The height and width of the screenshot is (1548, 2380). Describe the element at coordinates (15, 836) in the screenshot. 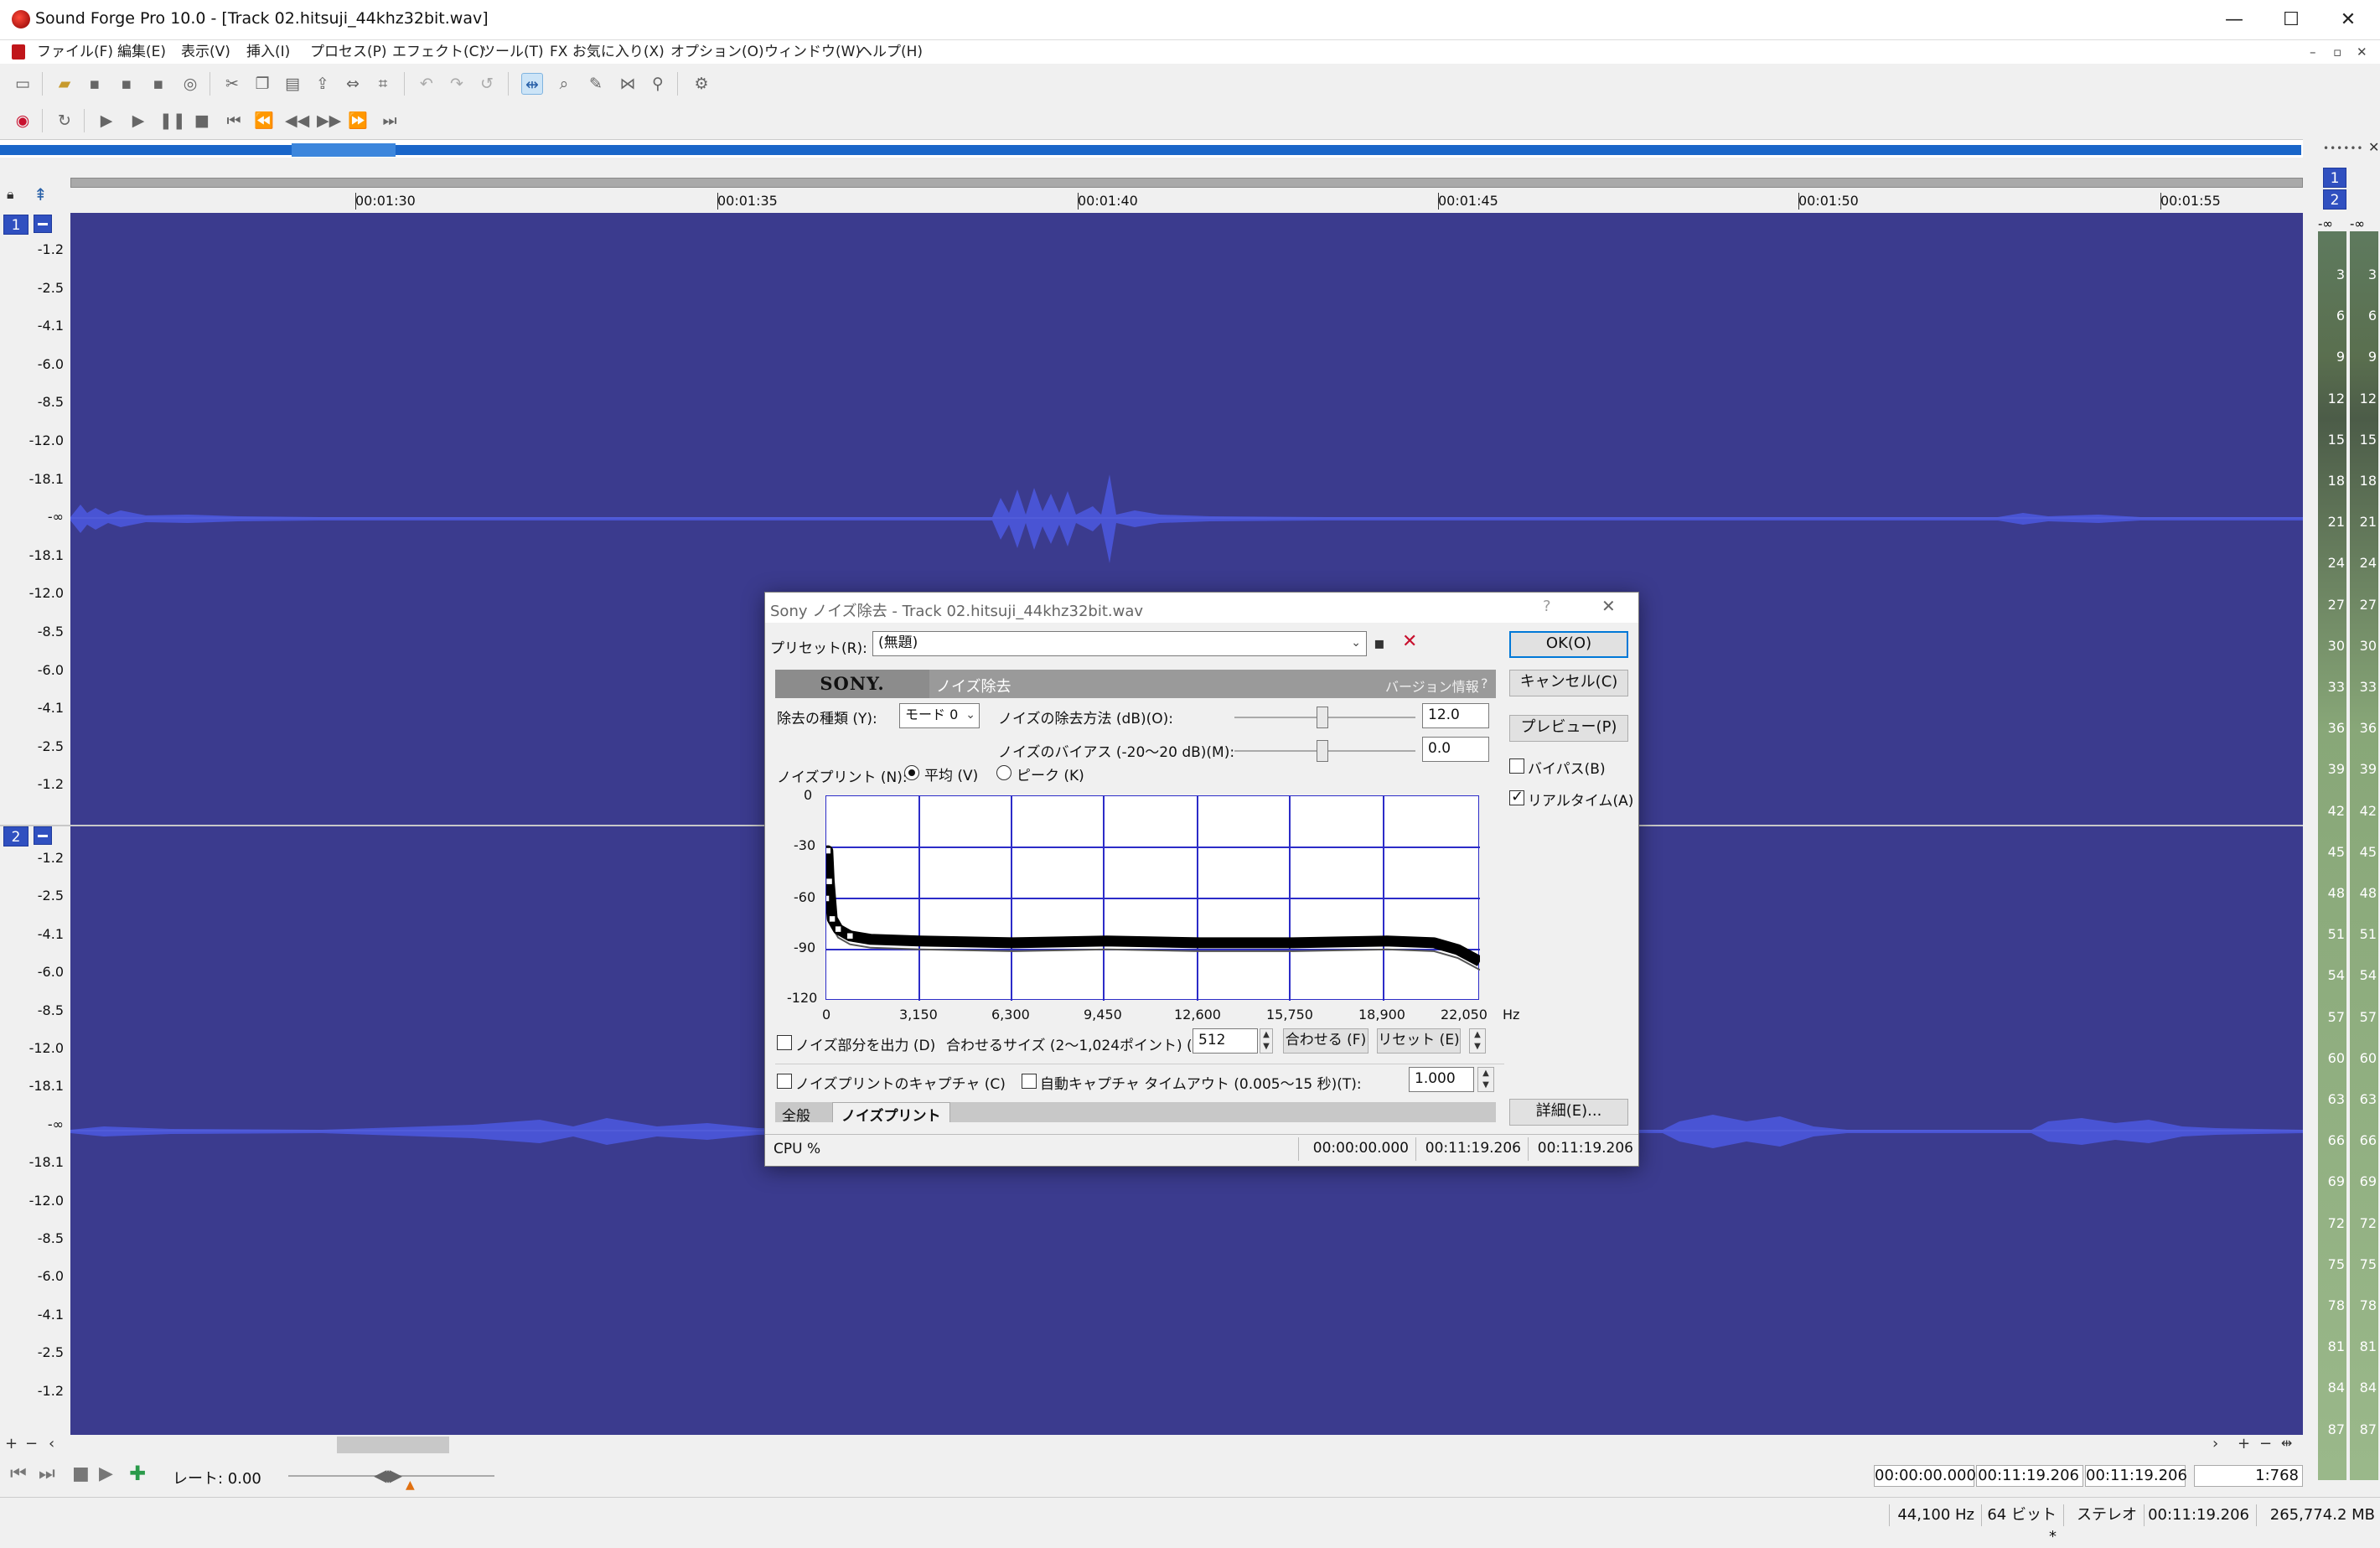

I see `channel-2-button: 2` at that location.